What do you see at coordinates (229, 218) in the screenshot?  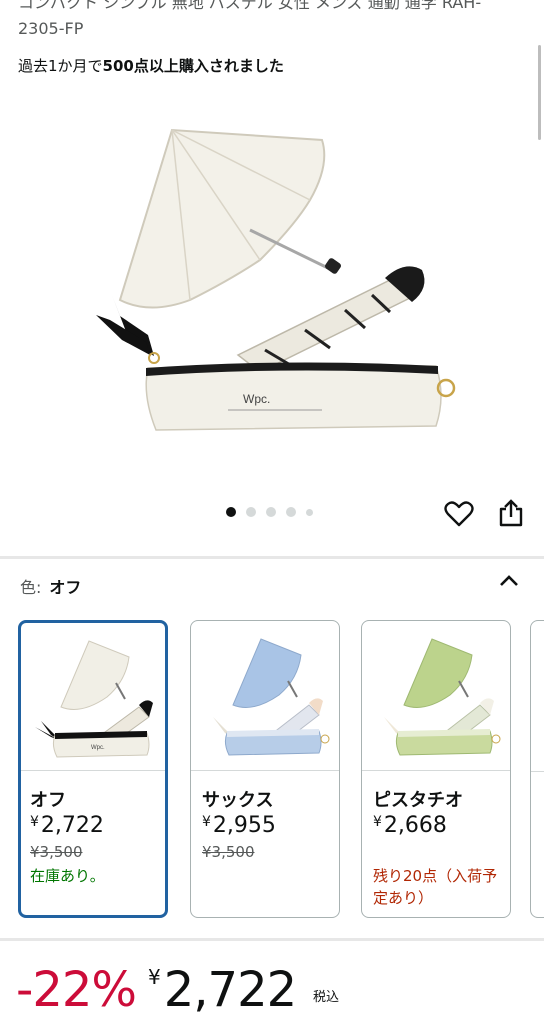 I see `umbrella-open-illustration` at bounding box center [229, 218].